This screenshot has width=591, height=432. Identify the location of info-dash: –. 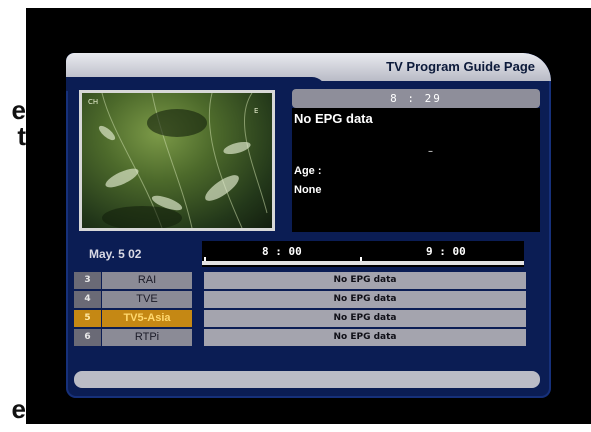
(430, 151).